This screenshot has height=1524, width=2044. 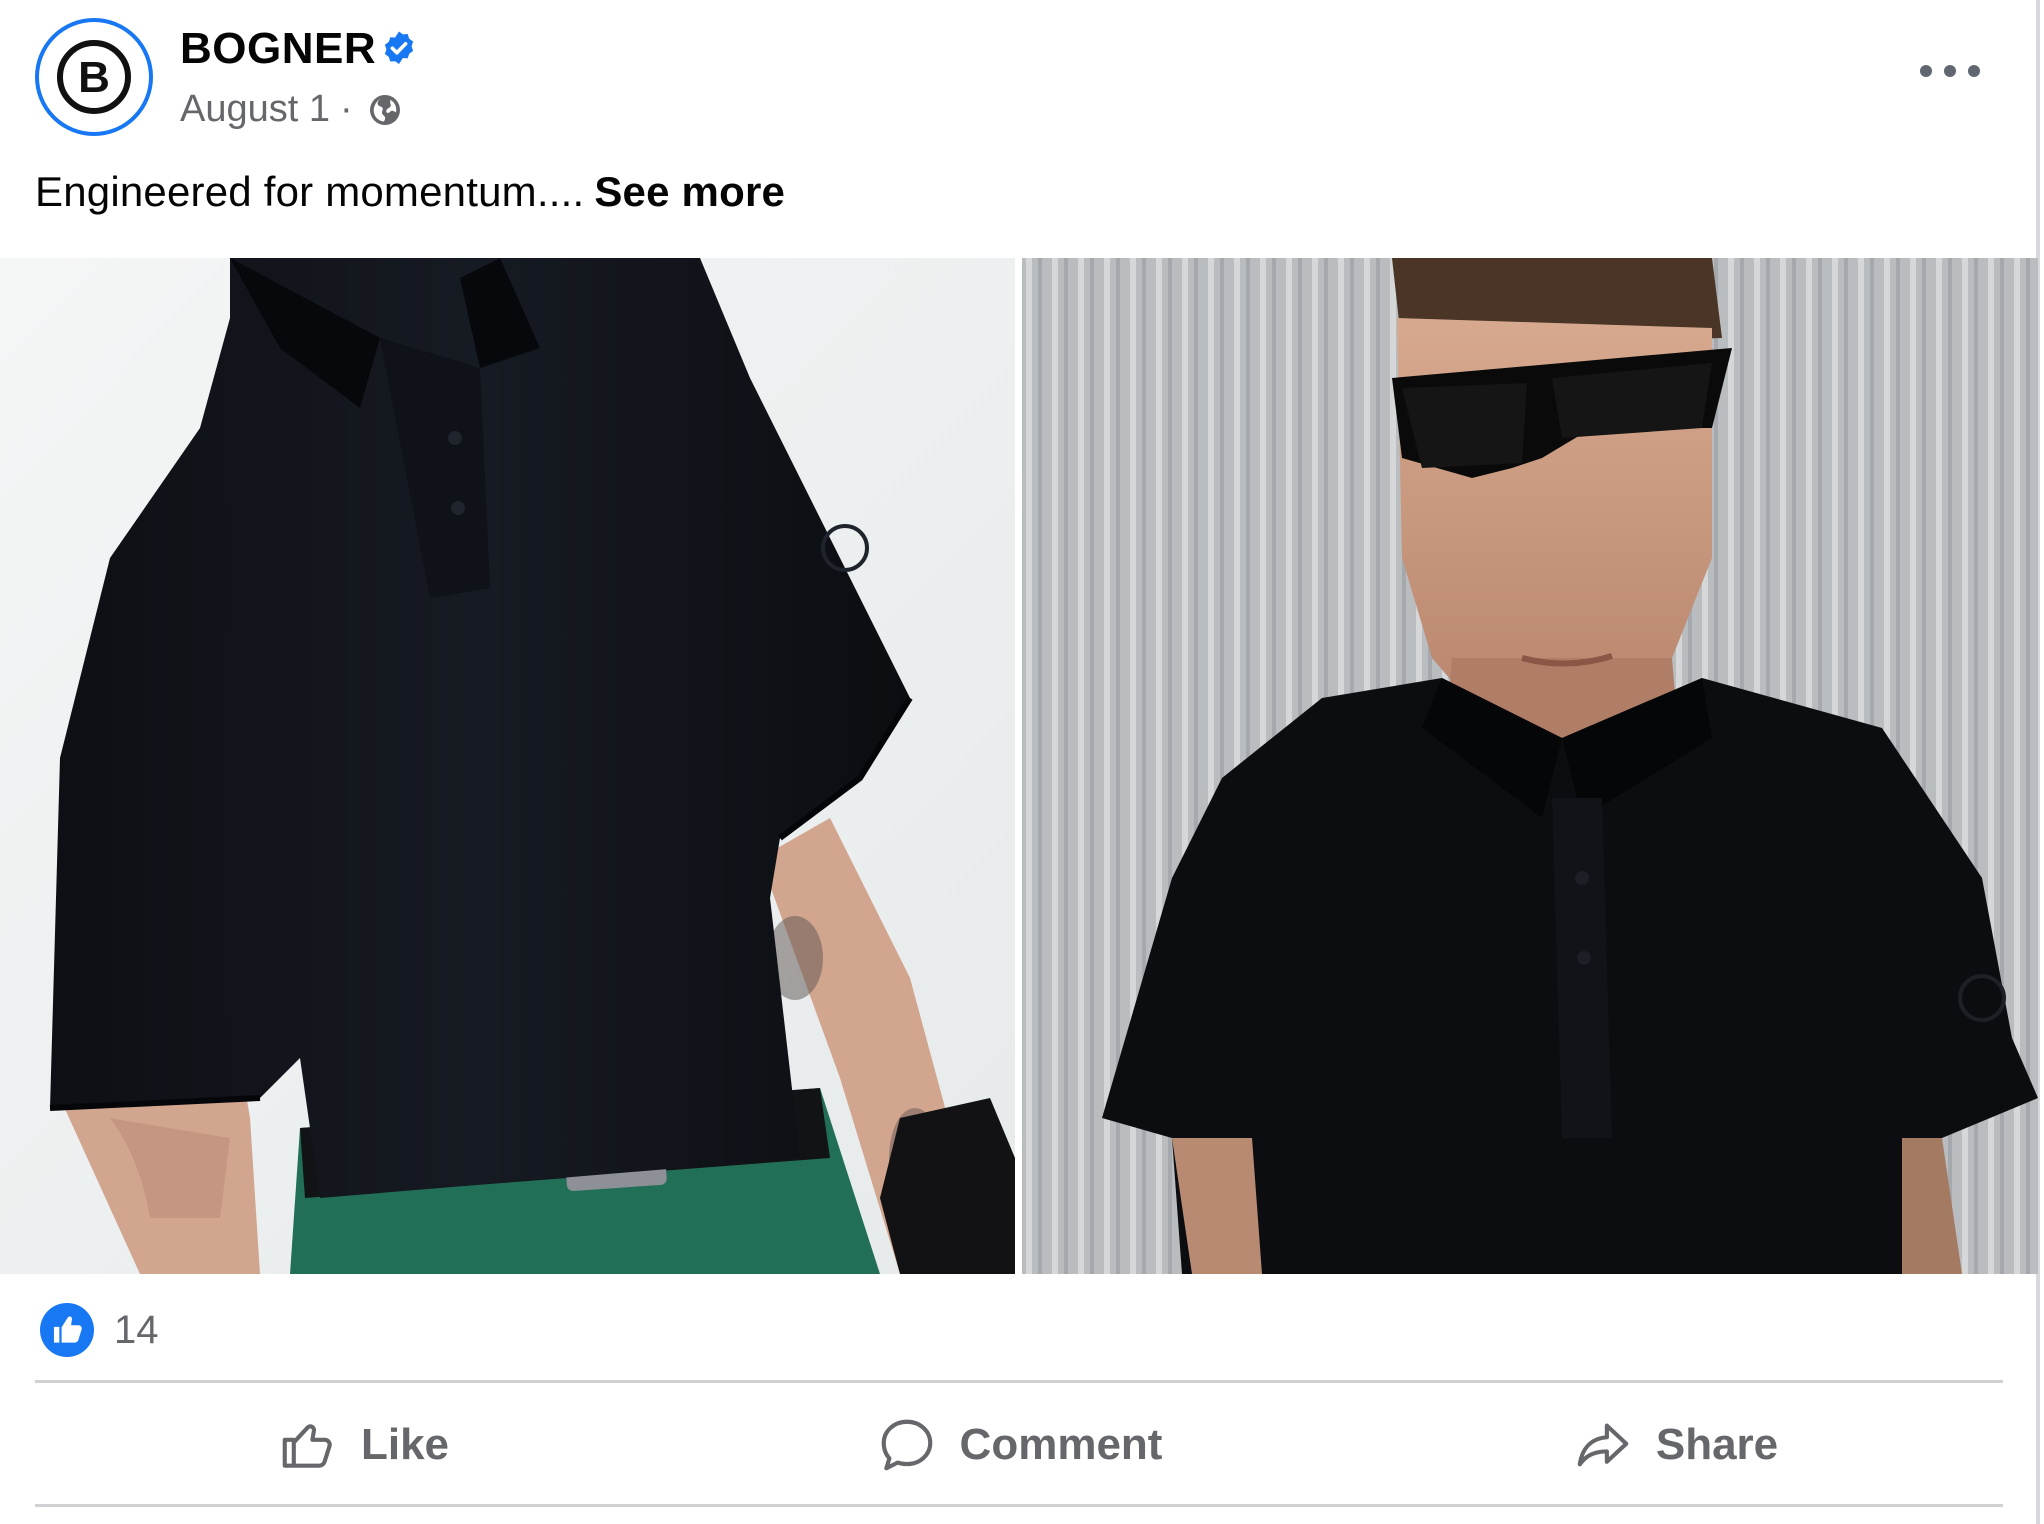 I want to click on svg-text: B, so click(x=94, y=77).